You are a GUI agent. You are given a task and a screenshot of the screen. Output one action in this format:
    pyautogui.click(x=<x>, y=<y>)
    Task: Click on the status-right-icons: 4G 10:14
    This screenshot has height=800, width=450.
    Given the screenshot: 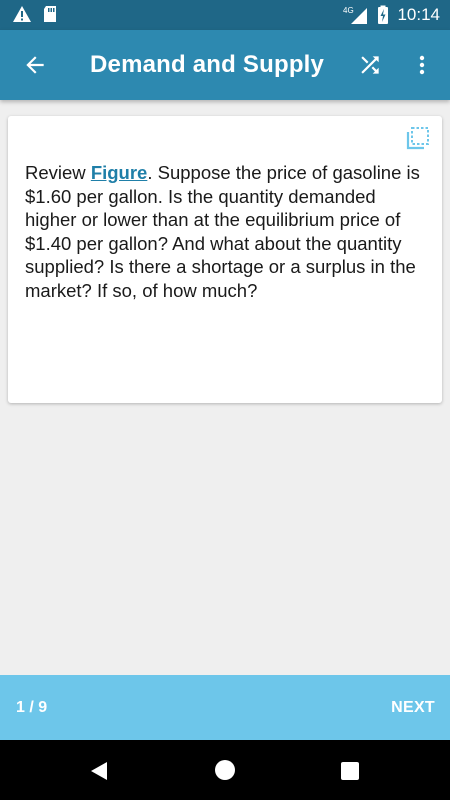 What is the action you would take?
    pyautogui.click(x=391, y=15)
    